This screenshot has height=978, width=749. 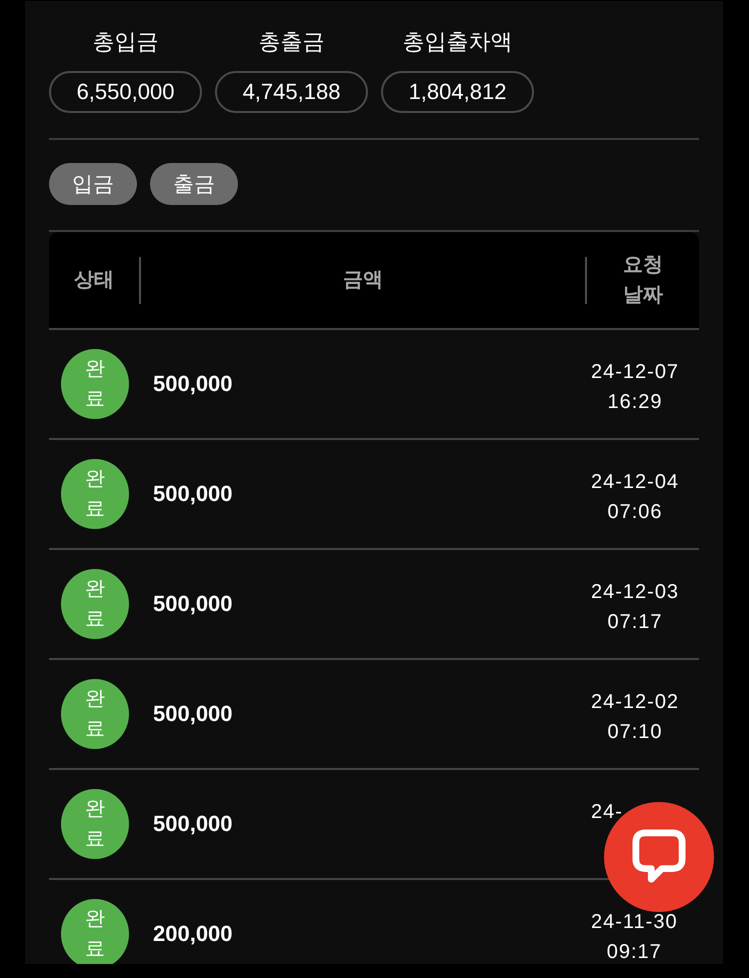 What do you see at coordinates (607, 812) in the screenshot?
I see `request-date: 24-` at bounding box center [607, 812].